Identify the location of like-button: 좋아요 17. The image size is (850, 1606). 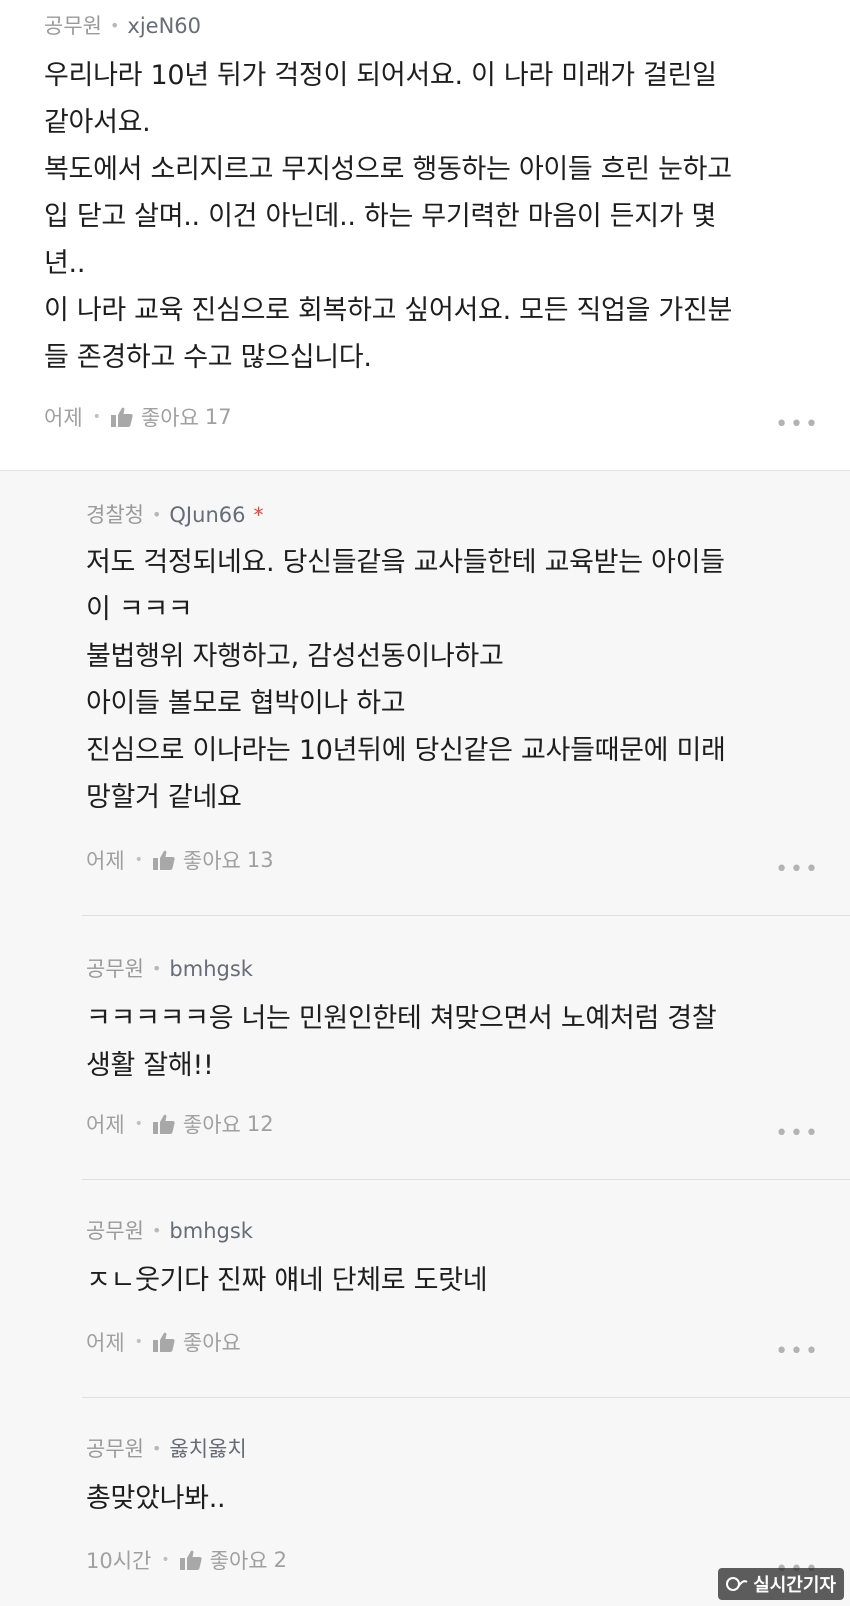
(171, 417).